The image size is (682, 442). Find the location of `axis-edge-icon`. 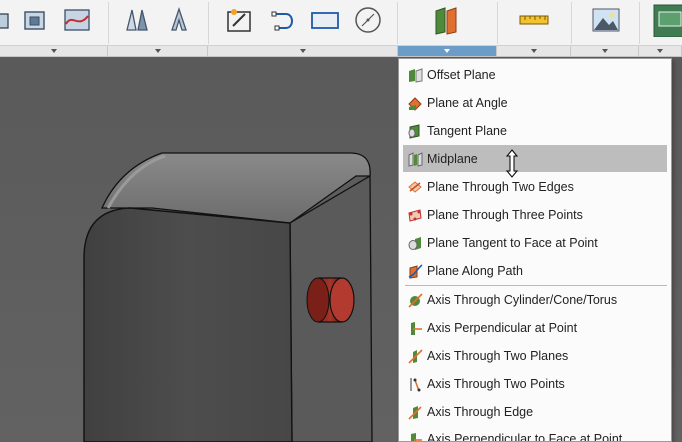

axis-edge-icon is located at coordinates (415, 412).